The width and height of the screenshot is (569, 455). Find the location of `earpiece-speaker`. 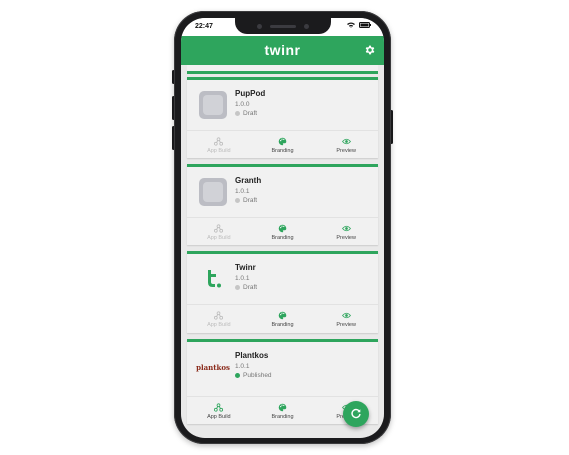

earpiece-speaker is located at coordinates (282, 26).